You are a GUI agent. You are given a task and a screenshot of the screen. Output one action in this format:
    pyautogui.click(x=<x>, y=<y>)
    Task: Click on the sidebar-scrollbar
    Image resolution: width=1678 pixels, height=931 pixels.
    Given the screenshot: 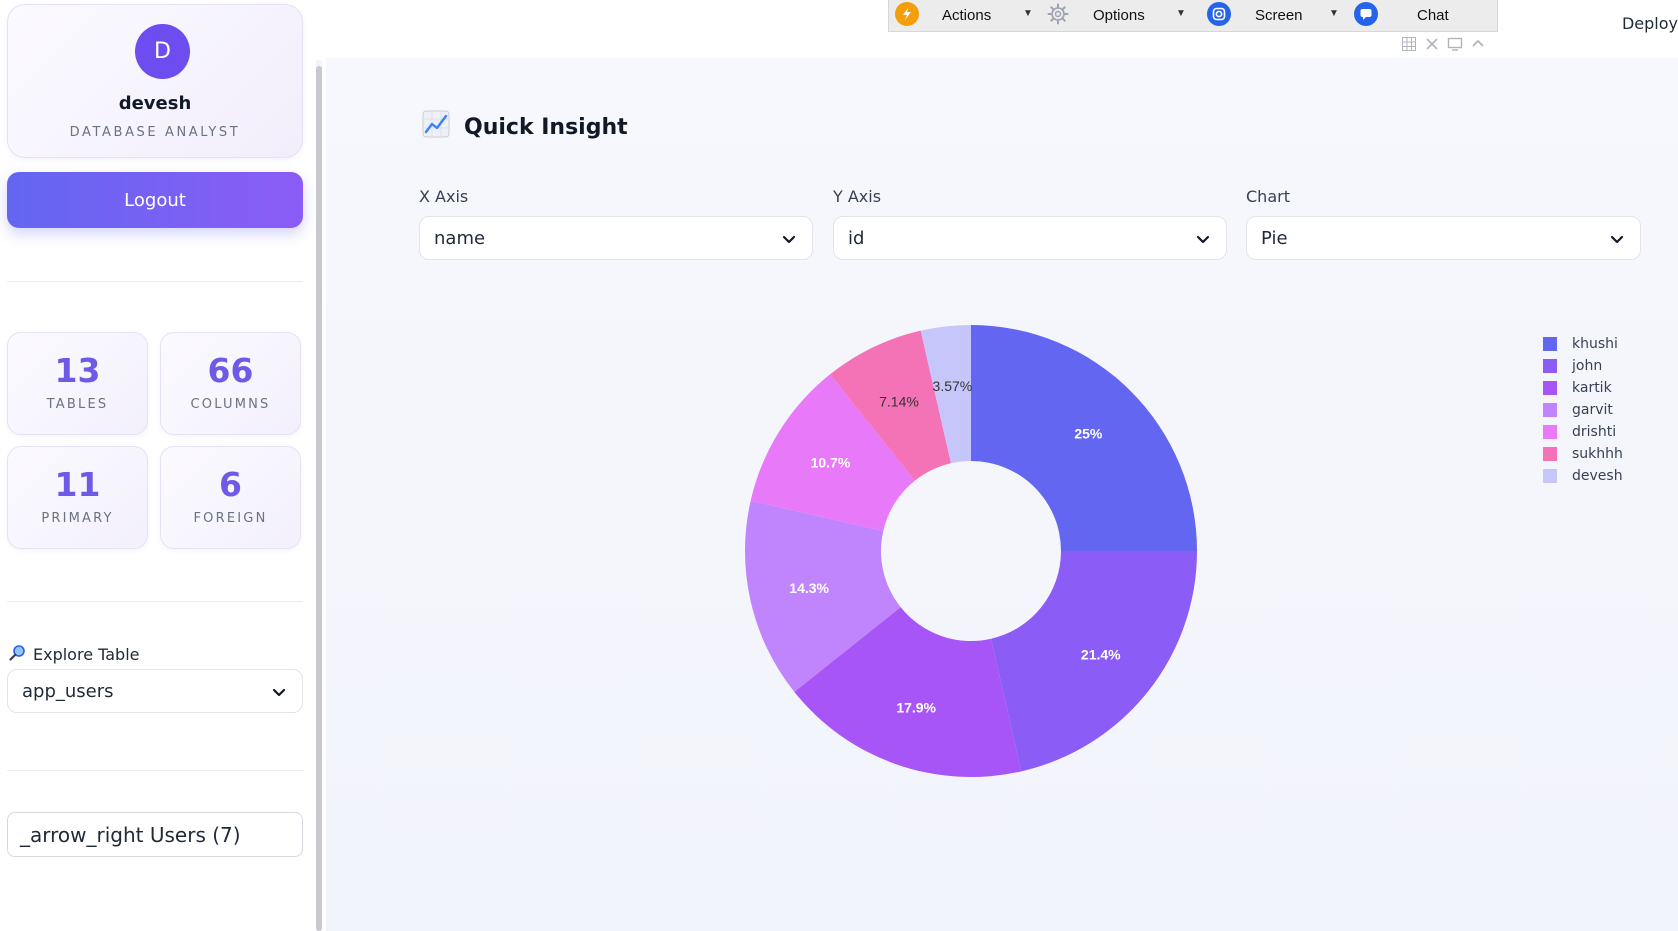 What is the action you would take?
    pyautogui.click(x=319, y=498)
    